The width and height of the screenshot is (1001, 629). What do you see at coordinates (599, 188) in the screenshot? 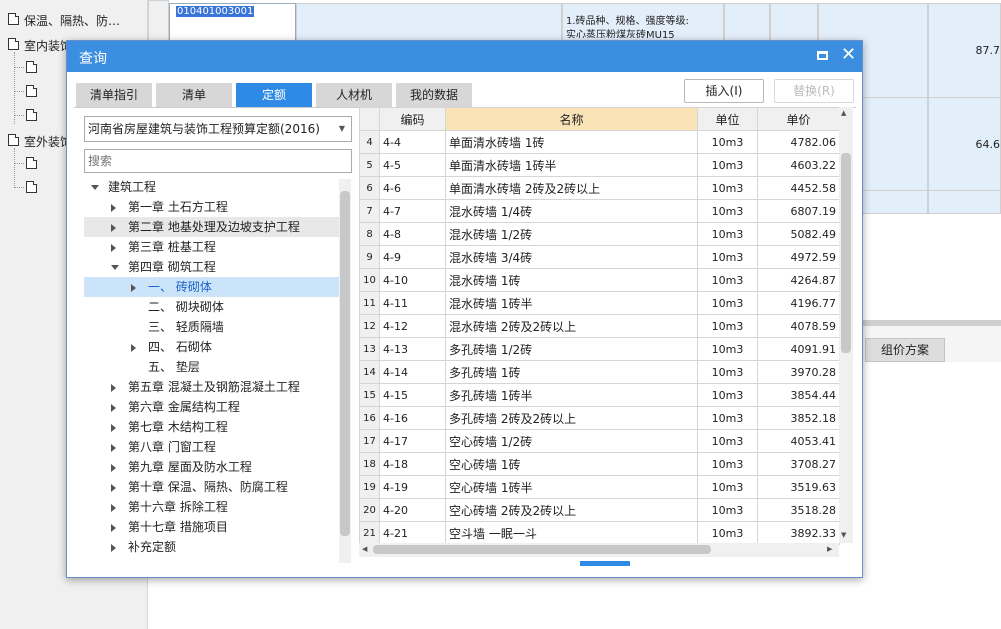
I see `table-row: 6 4-6 单面清水砖墙 2砖及2砖以上 10m3 4452.58` at bounding box center [599, 188].